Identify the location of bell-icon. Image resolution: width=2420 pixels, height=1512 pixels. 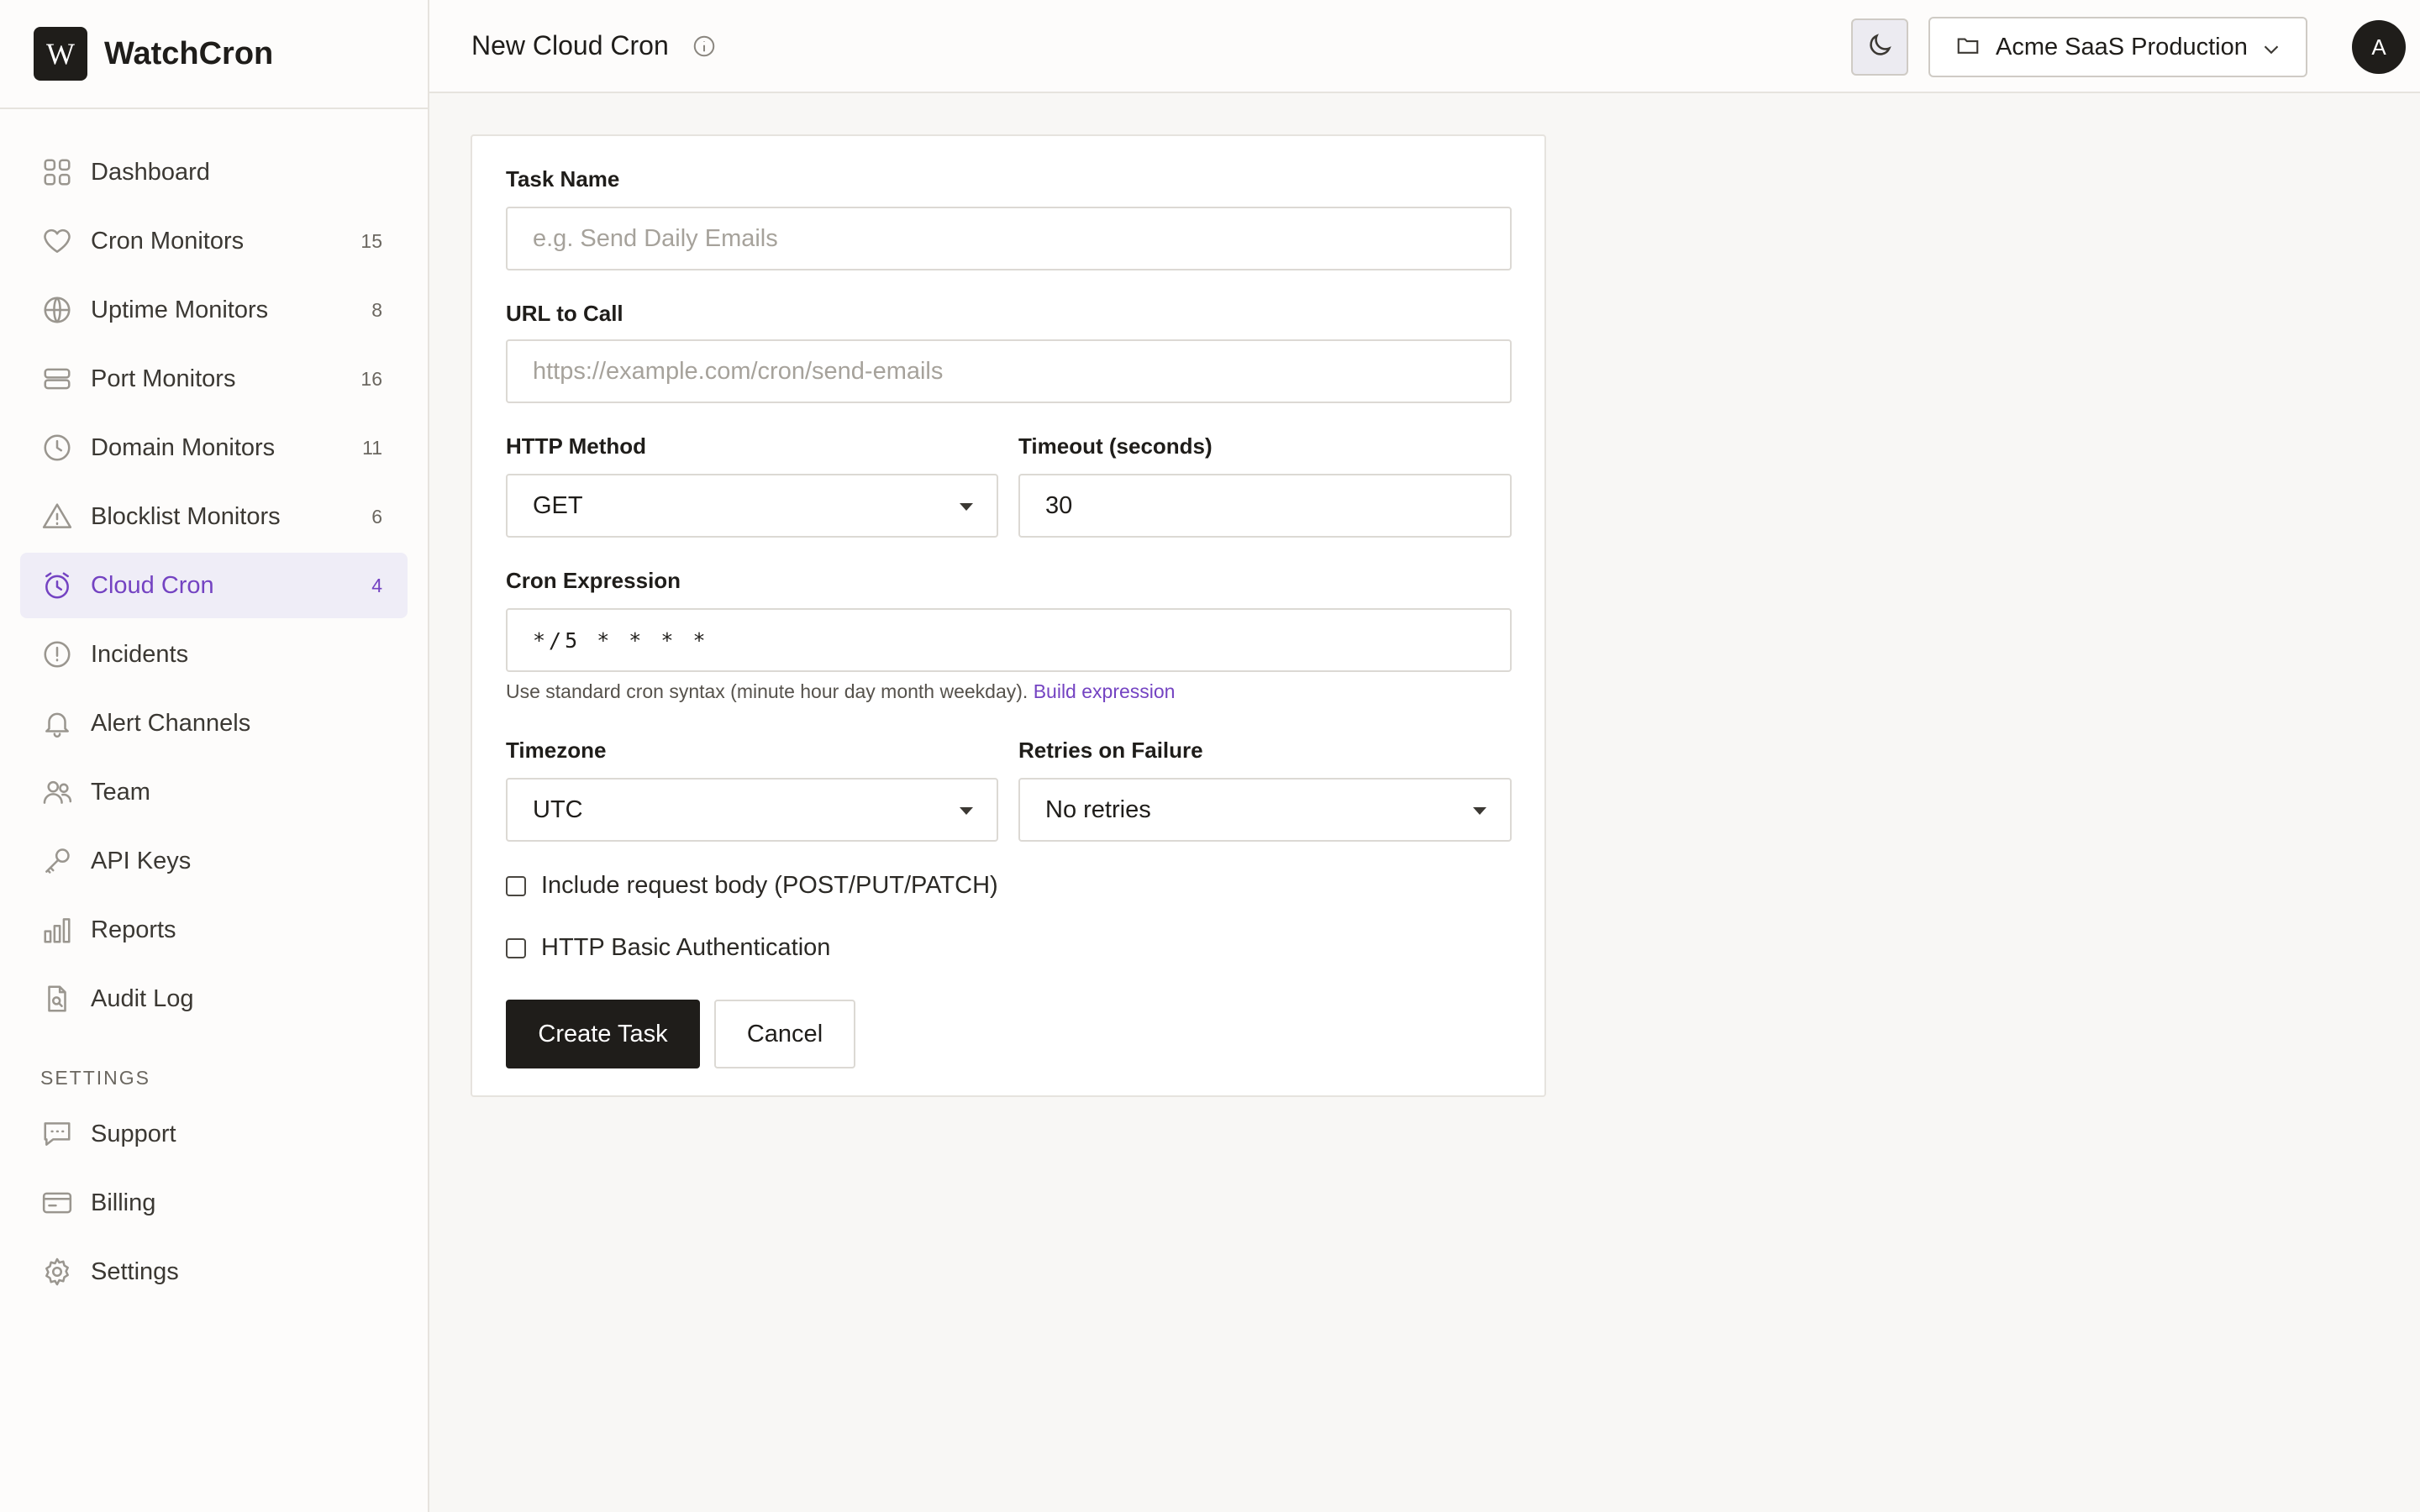
(57, 723).